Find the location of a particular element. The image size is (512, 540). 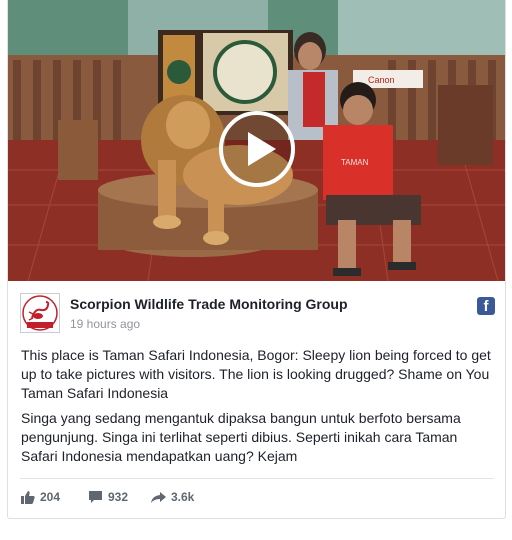

facebook-logo-icon: f is located at coordinates (486, 306).